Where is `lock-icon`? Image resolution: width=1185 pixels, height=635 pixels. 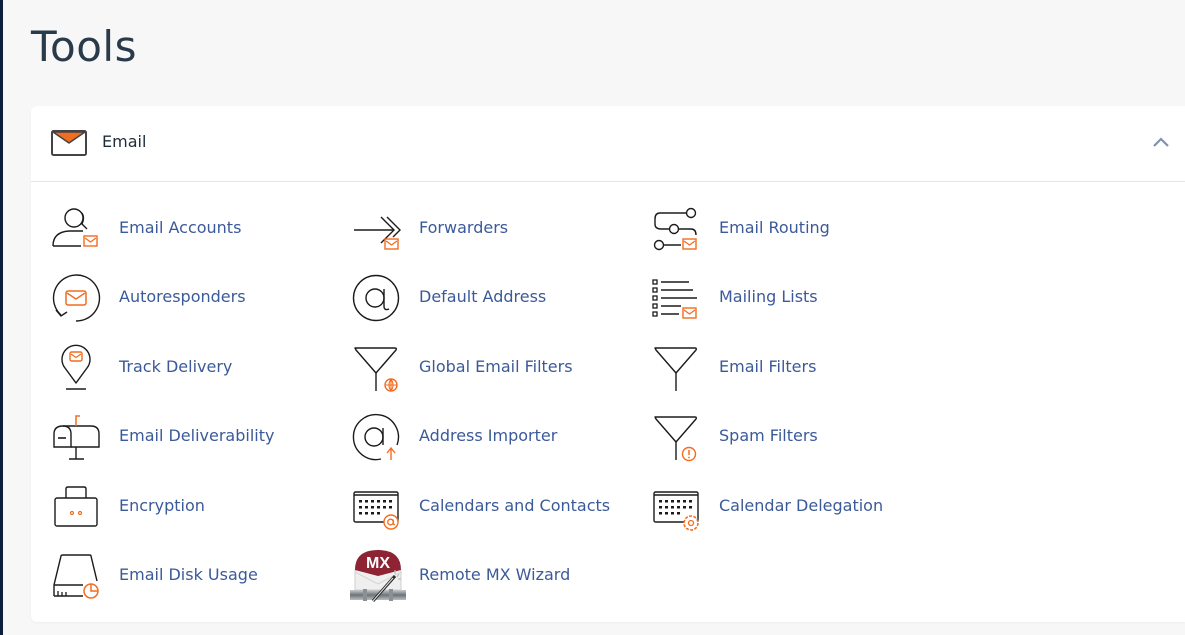 lock-icon is located at coordinates (76, 506).